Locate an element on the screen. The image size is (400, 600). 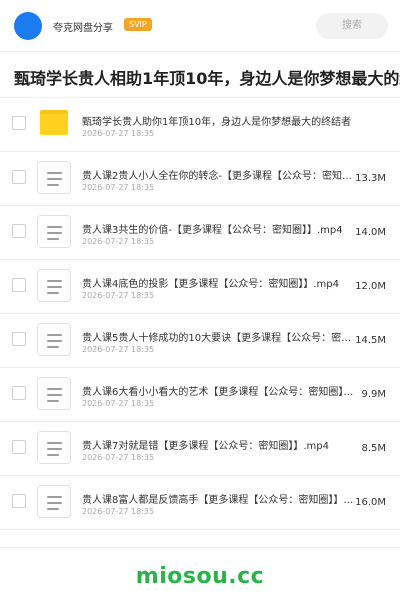
file-name: 贵人课3共生的价值-【更多课程【公众号：密知圈】】.mp4 is located at coordinates (212, 230).